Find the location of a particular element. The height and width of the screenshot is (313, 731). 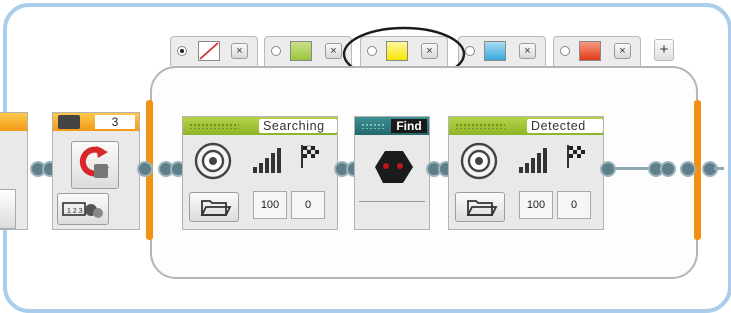

find-label: Find is located at coordinates (409, 126).